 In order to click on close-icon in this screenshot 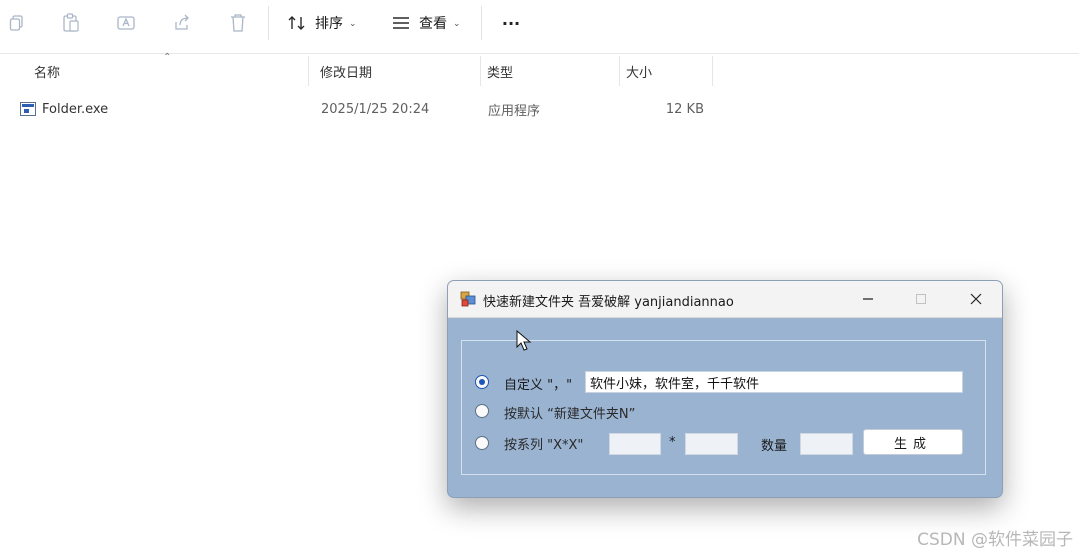, I will do `click(976, 299)`.